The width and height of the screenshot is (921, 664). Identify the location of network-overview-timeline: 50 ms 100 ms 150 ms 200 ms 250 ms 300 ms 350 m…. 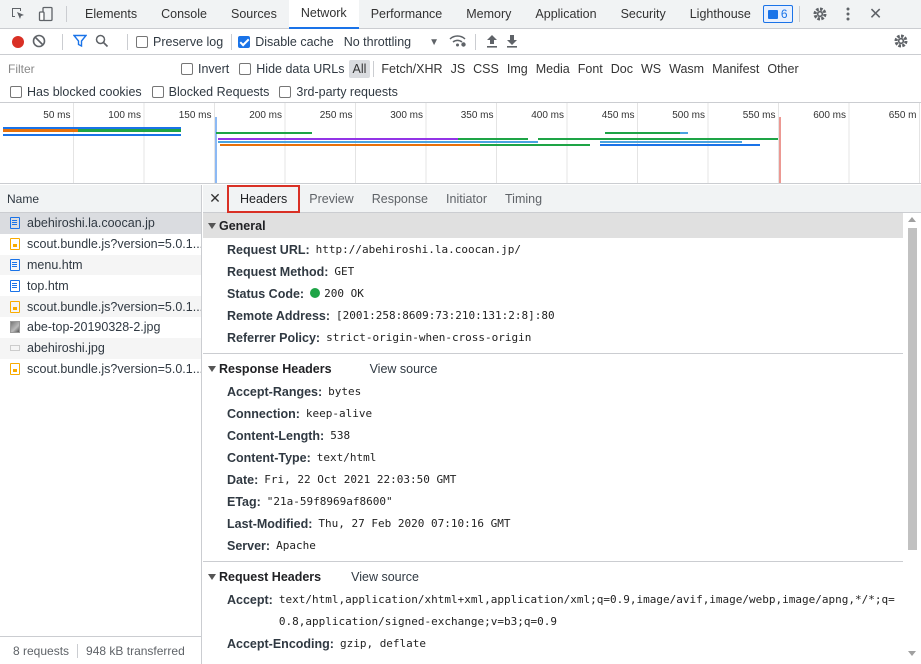
(460, 143).